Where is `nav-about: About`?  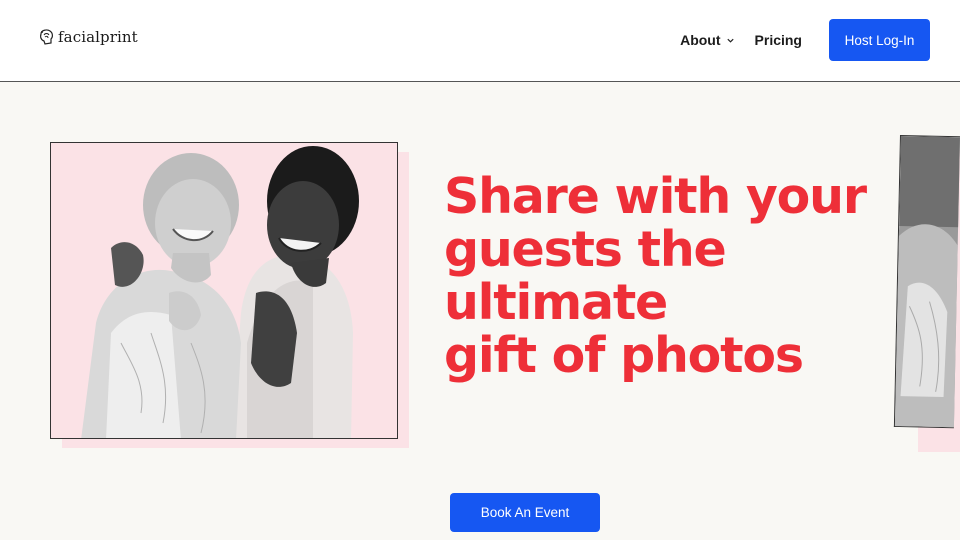
nav-about: About is located at coordinates (707, 40).